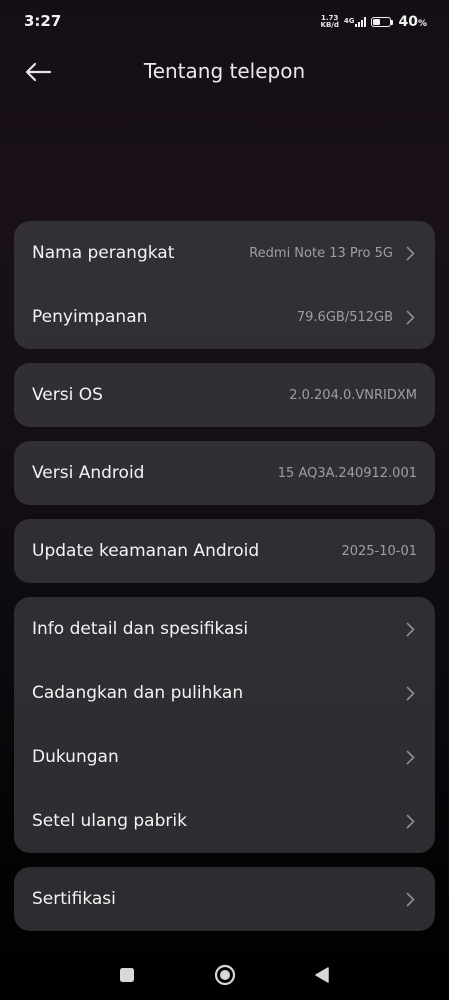 This screenshot has width=449, height=1000. I want to click on detail-specs-row: Info detail dan spesifikasi, so click(224, 629).